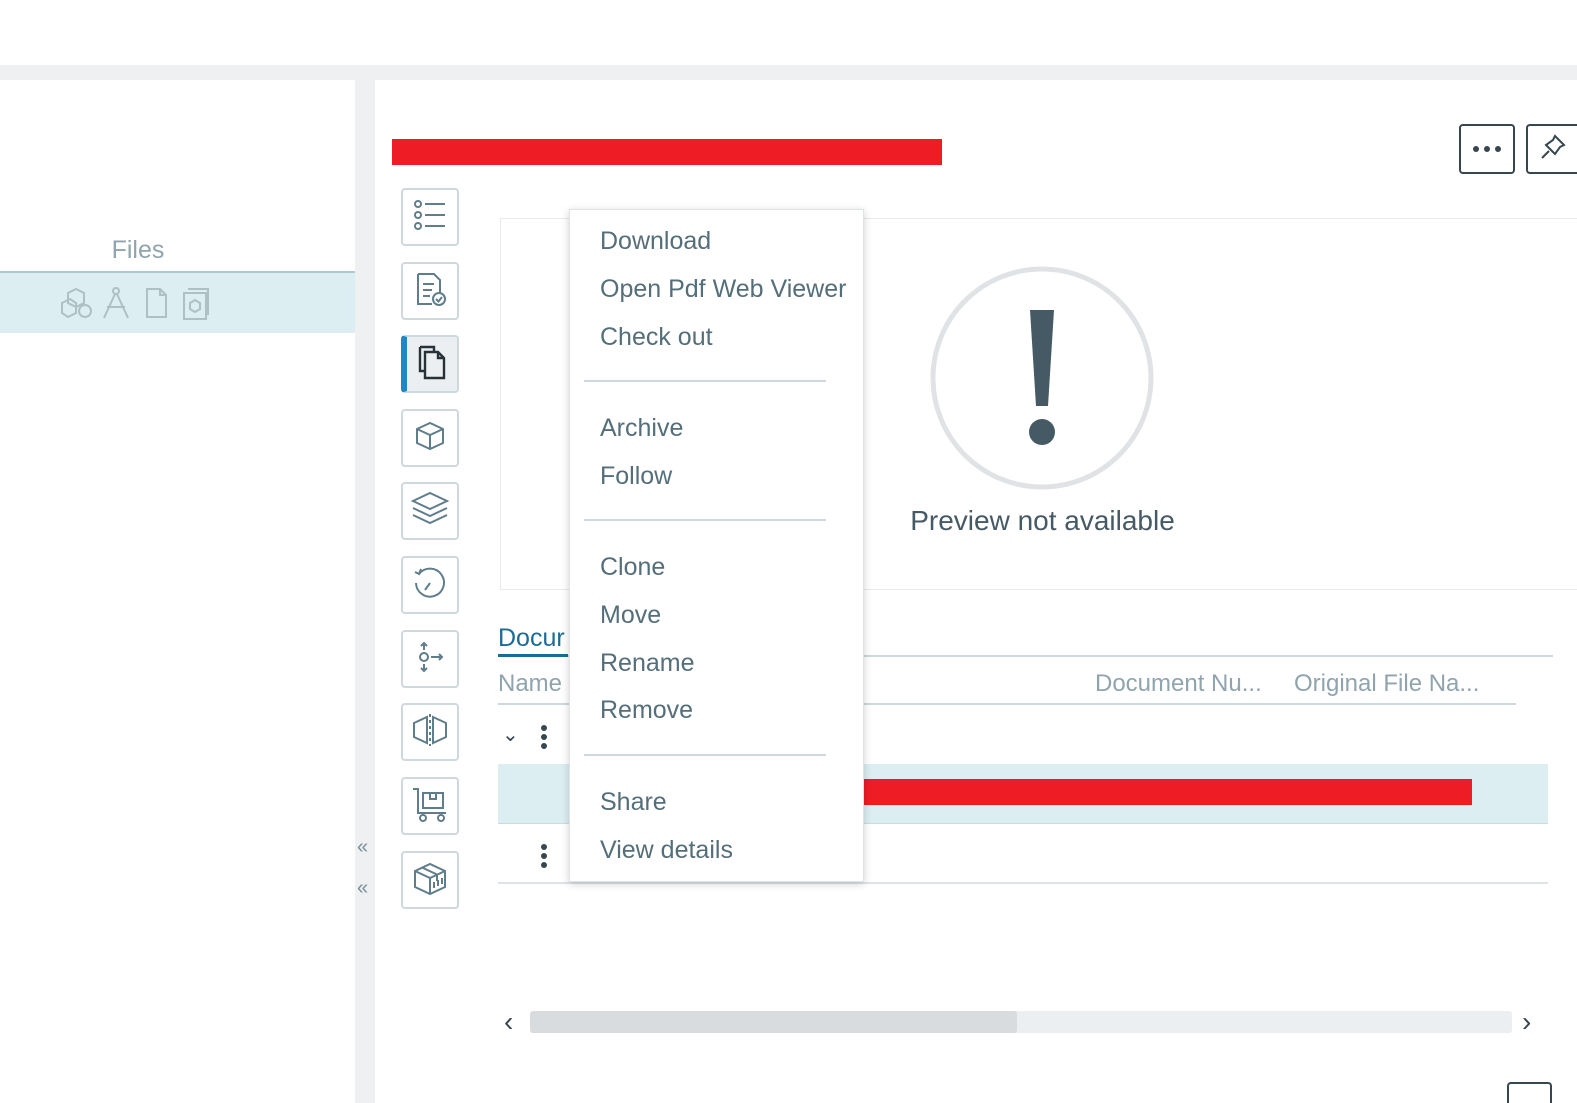 This screenshot has height=1103, width=1577. I want to click on warning-icon, so click(1042, 380).